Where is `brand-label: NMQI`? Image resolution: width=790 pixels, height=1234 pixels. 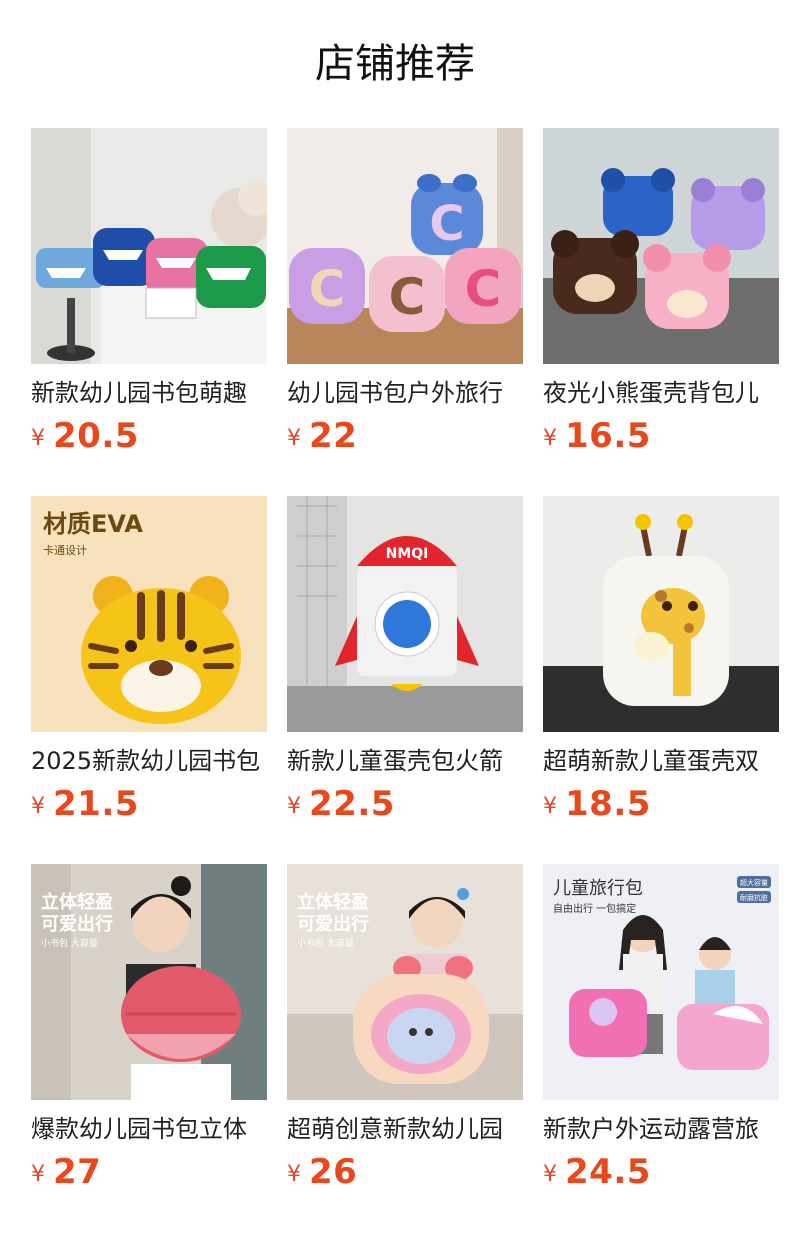 brand-label: NMQI is located at coordinates (407, 554).